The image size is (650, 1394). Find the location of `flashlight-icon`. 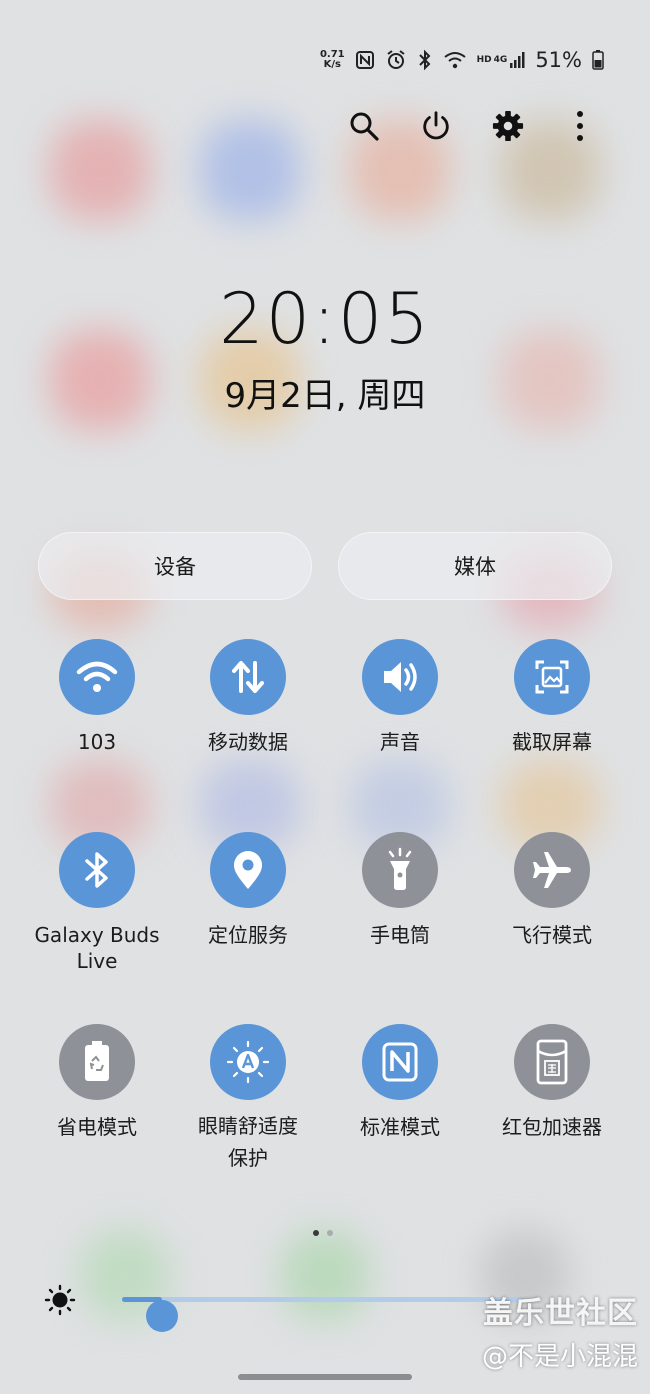

flashlight-icon is located at coordinates (400, 870).